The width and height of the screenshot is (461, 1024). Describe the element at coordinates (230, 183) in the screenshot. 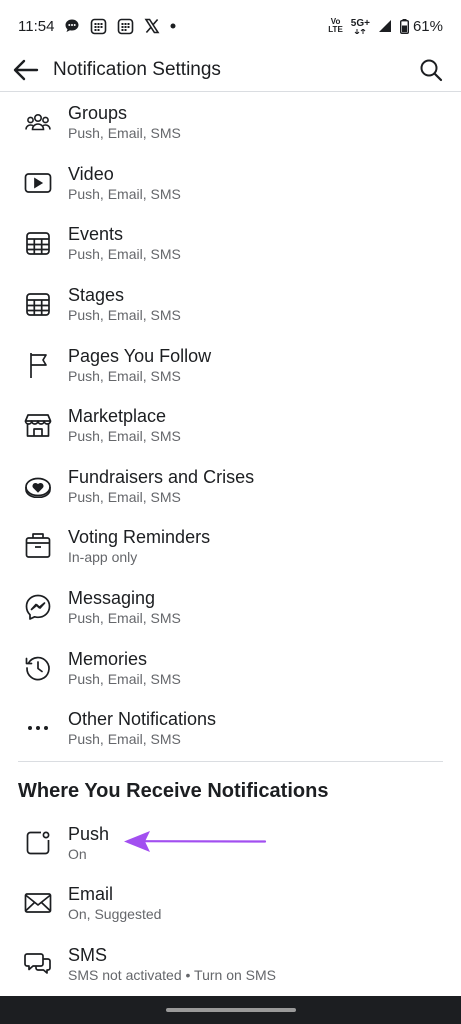

I see `setting-row-video: Video Push, Email, SMS` at that location.